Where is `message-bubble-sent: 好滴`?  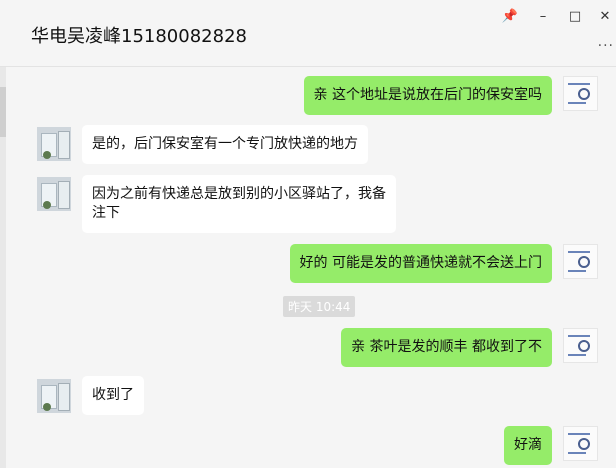 message-bubble-sent: 好滴 is located at coordinates (528, 445).